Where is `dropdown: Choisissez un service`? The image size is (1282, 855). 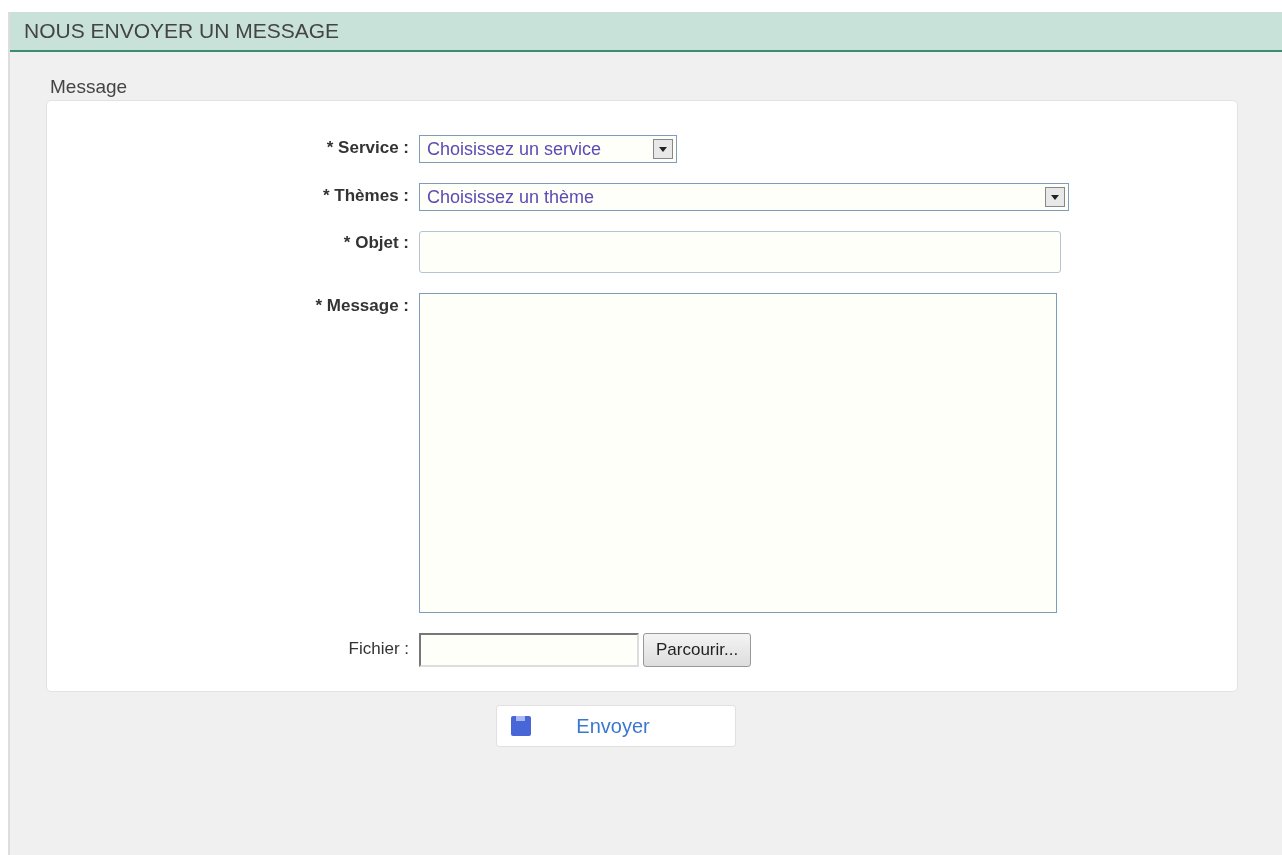
dropdown: Choisissez un service is located at coordinates (548, 149).